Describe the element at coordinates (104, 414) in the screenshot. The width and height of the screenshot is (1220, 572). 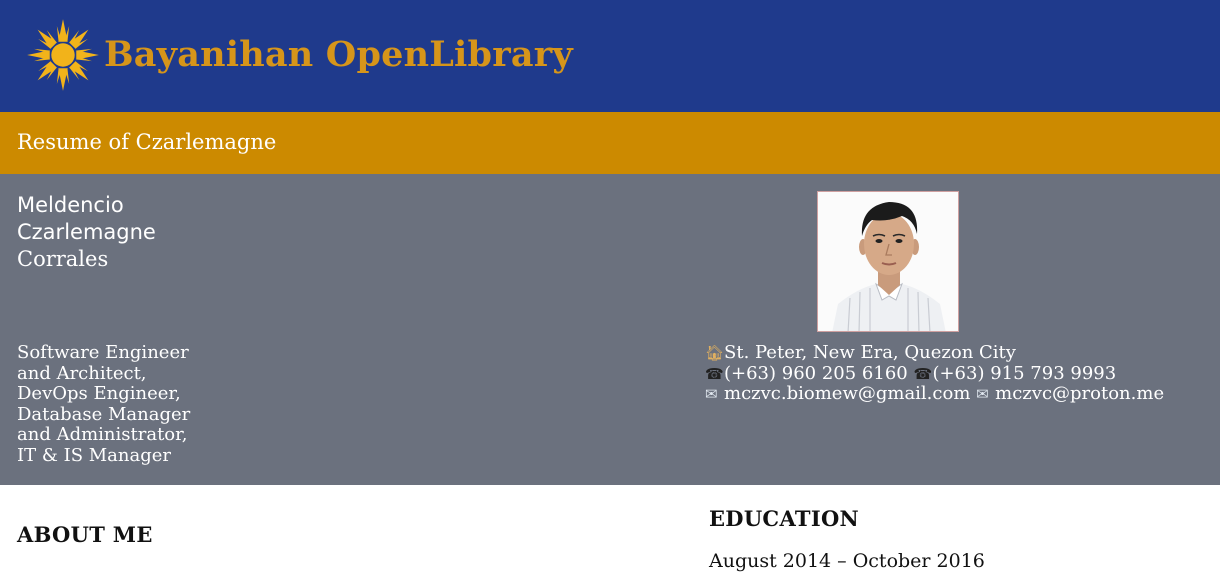
I see `role-line: Database Manager` at that location.